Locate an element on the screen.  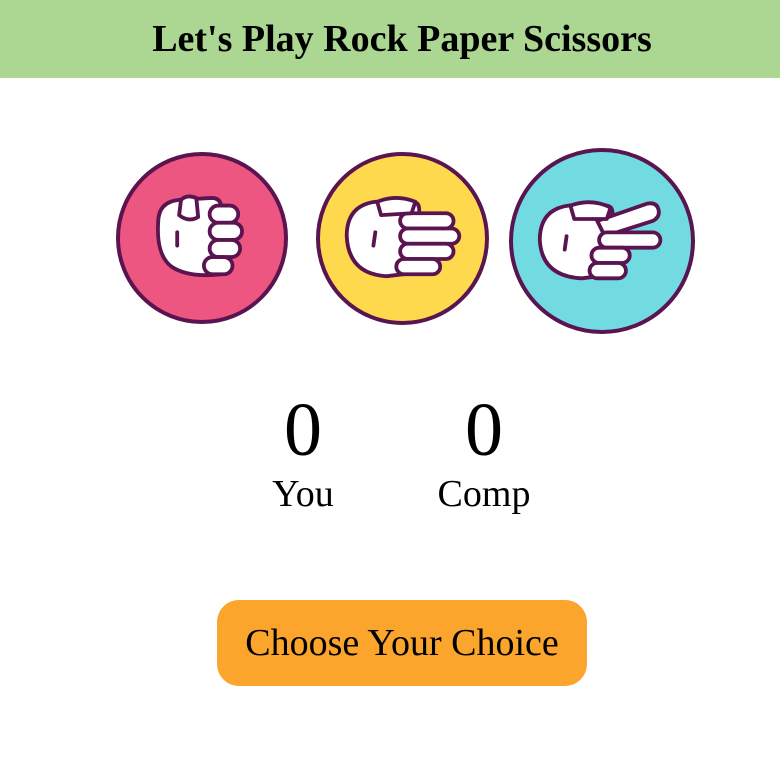
rock-hand-icon is located at coordinates (200, 236).